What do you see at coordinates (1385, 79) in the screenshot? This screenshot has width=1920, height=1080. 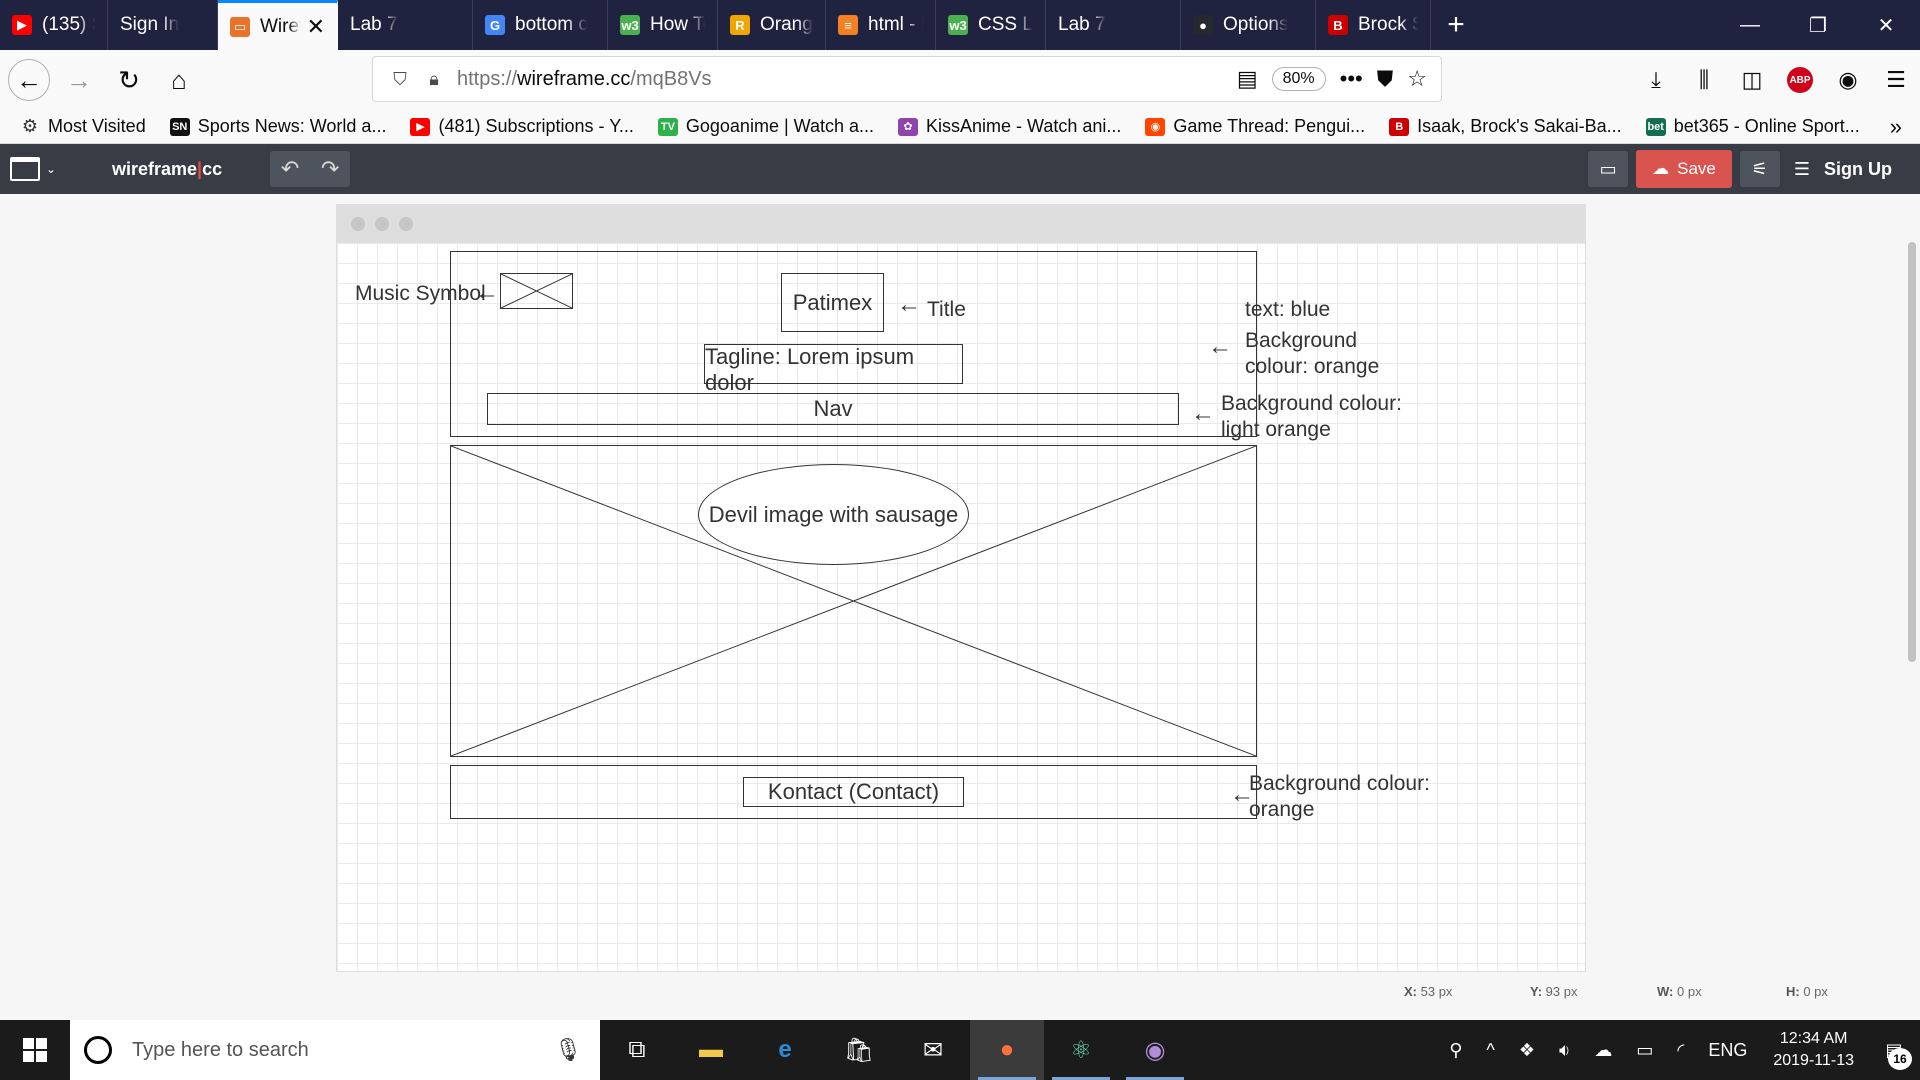 I see `pocket-icon: ⛊` at bounding box center [1385, 79].